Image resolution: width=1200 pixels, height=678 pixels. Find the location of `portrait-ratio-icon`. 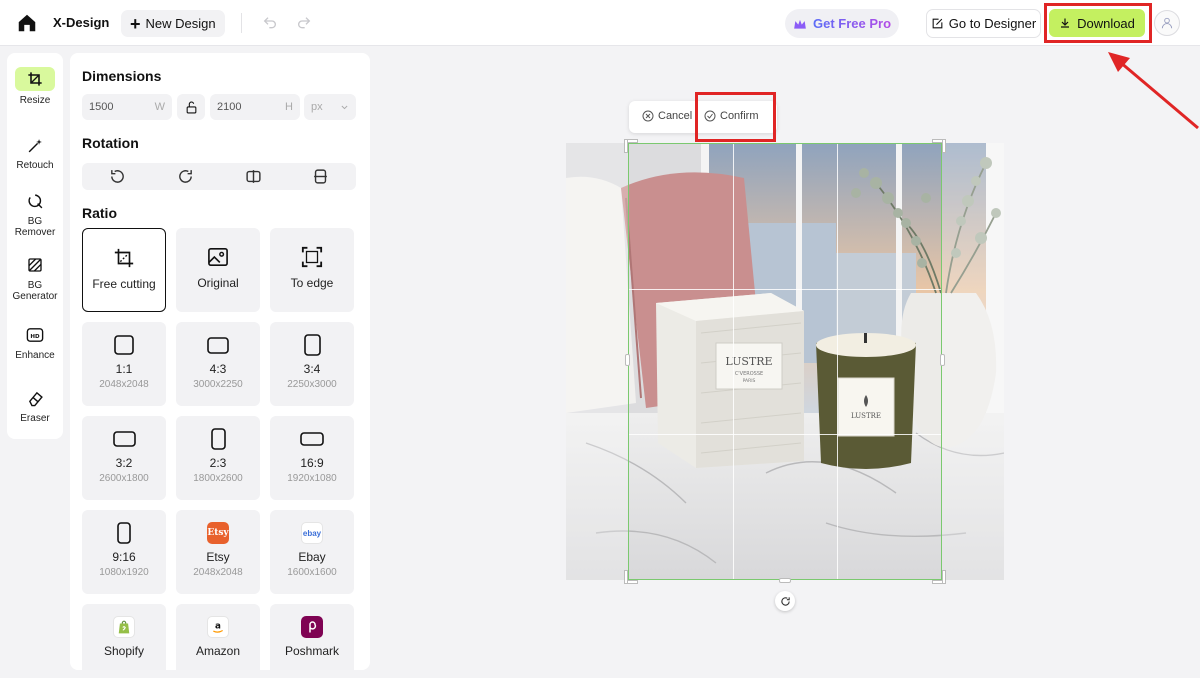

portrait-ratio-icon is located at coordinates (312, 345).